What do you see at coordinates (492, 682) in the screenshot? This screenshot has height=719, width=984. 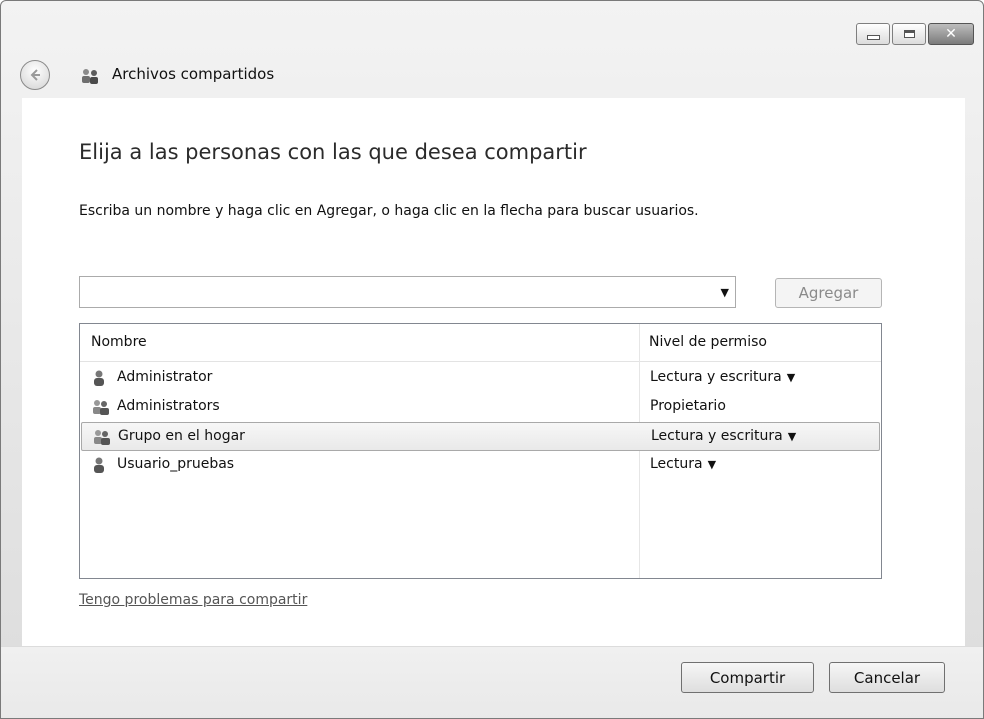 I see `dialog-footer: Compartir Cancelar` at bounding box center [492, 682].